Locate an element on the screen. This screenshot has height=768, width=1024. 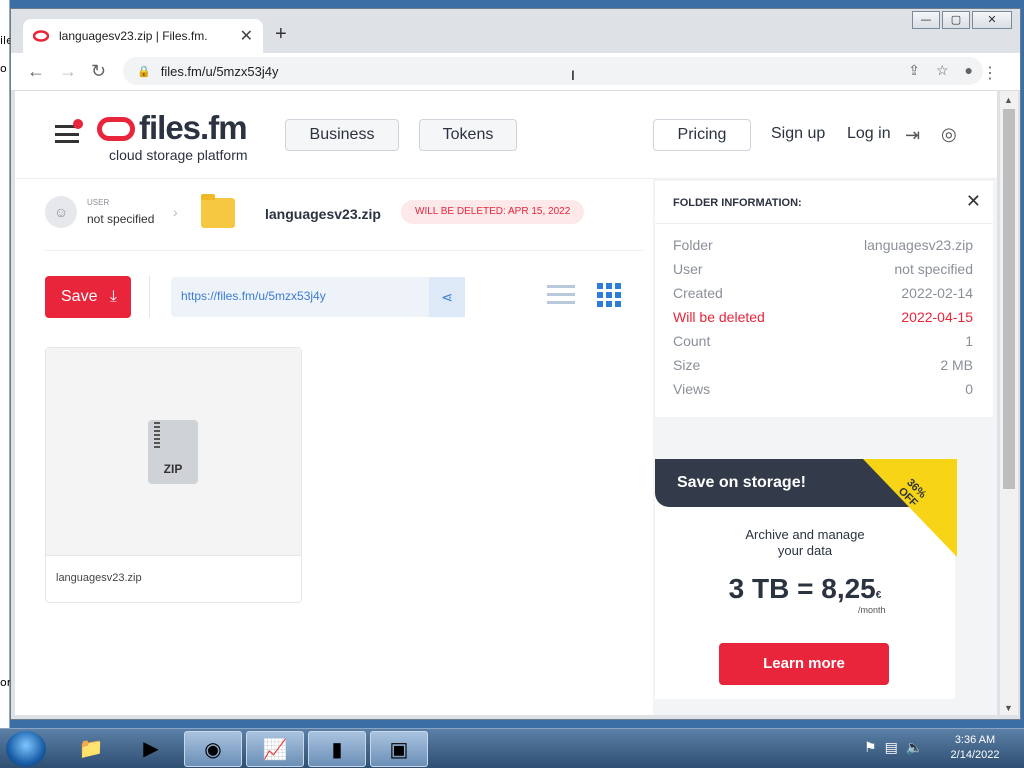
browser-tab: languagesv23.zip | Files.fm. ✕ is located at coordinates (143, 36).